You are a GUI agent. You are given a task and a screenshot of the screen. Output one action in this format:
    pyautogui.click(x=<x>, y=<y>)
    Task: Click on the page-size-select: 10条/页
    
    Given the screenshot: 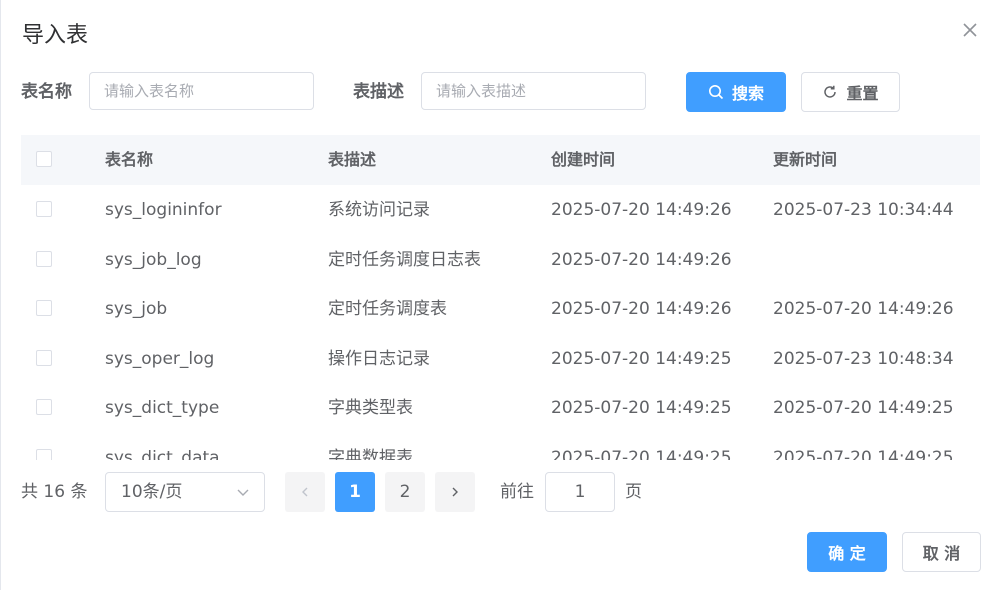 What is the action you would take?
    pyautogui.click(x=185, y=492)
    